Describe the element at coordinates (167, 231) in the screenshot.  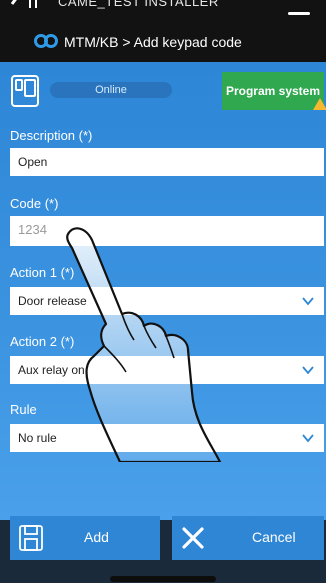
I see `code-field: 1234` at that location.